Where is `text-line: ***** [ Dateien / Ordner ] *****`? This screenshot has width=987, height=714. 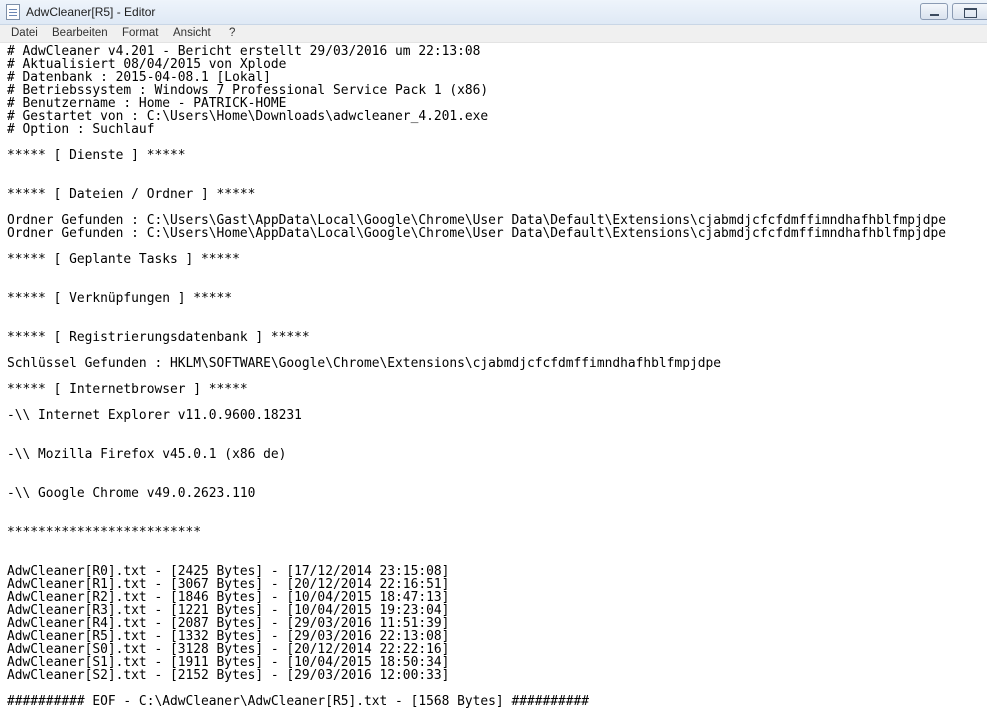 text-line: ***** [ Dateien / Ordner ] ***** is located at coordinates (131, 194).